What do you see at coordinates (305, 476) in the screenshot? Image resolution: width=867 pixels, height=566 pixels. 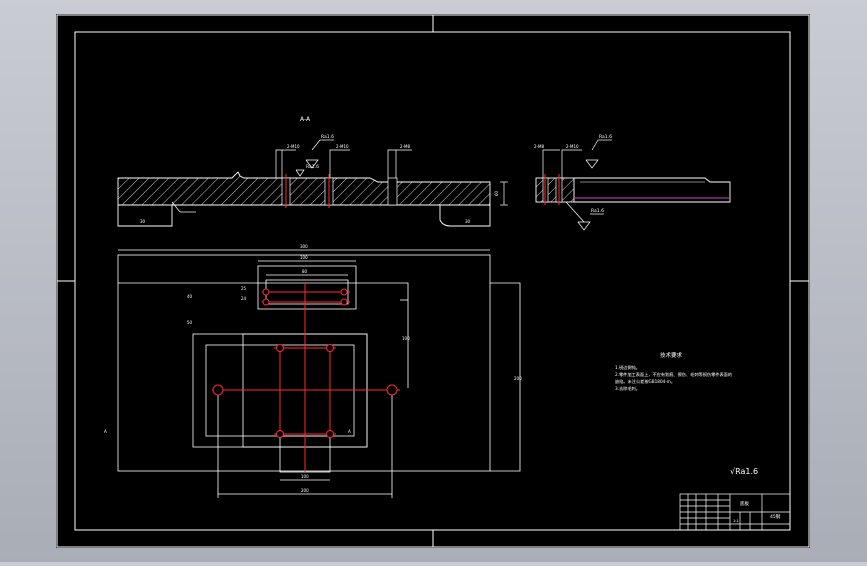 I see `dim-bottom-1: 100` at bounding box center [305, 476].